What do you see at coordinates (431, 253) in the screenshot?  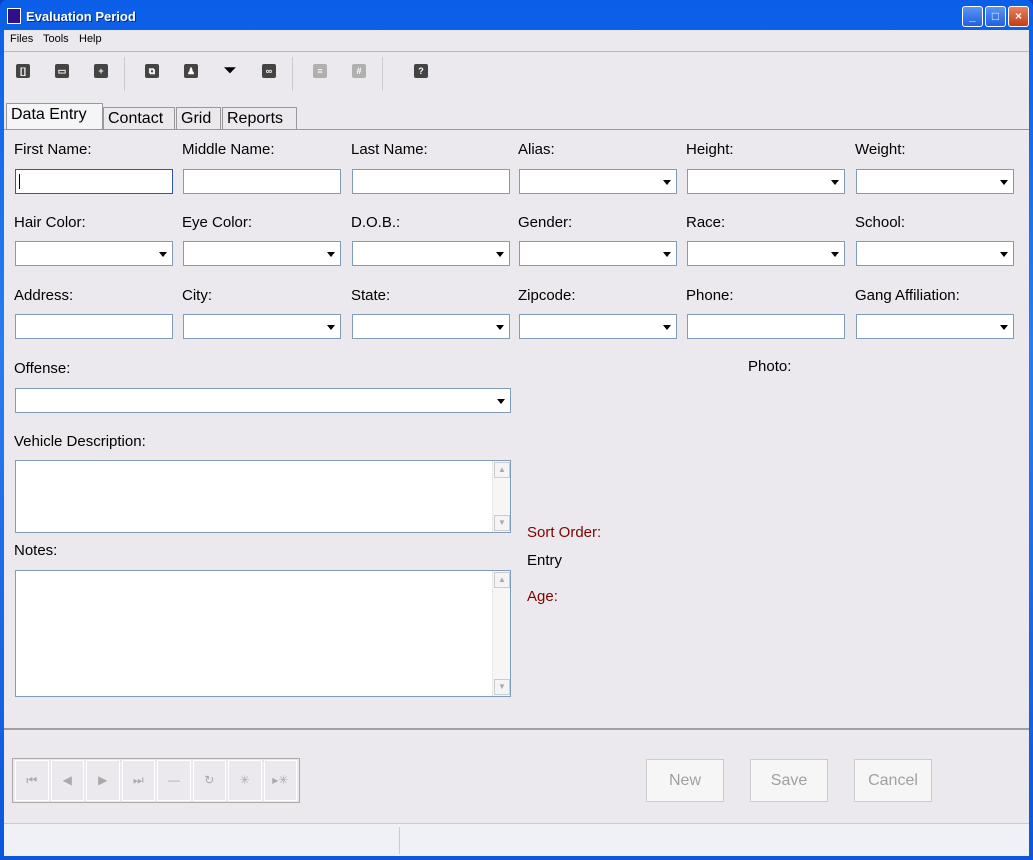 I see `dob-dropdown` at bounding box center [431, 253].